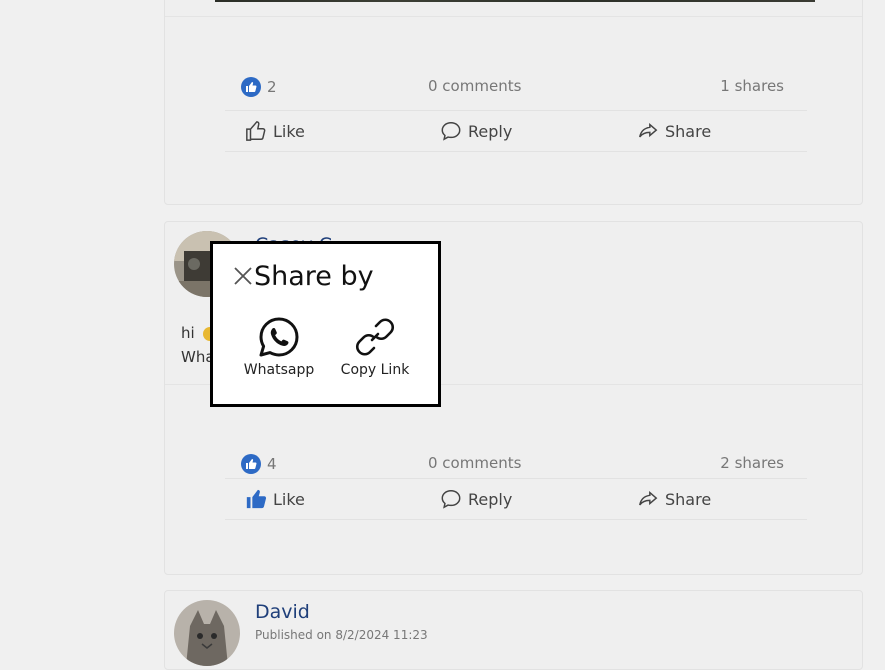  Describe the element at coordinates (272, 464) in the screenshot. I see `likes-number: 4` at that location.